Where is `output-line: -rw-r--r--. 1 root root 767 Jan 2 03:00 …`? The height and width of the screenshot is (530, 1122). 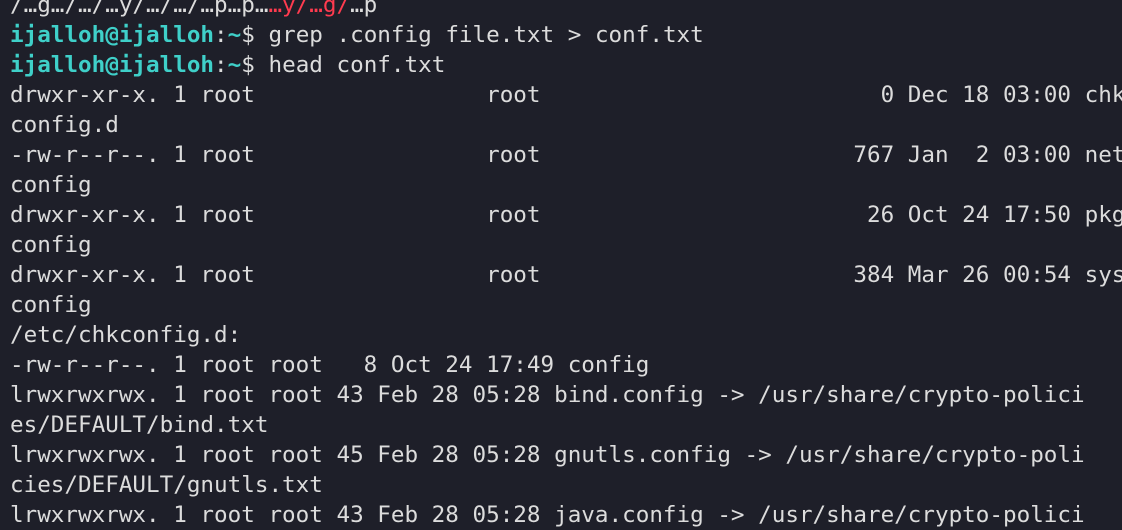 output-line: -rw-r--r--. 1 root root 767 Jan 2 03:00 … is located at coordinates (566, 155).